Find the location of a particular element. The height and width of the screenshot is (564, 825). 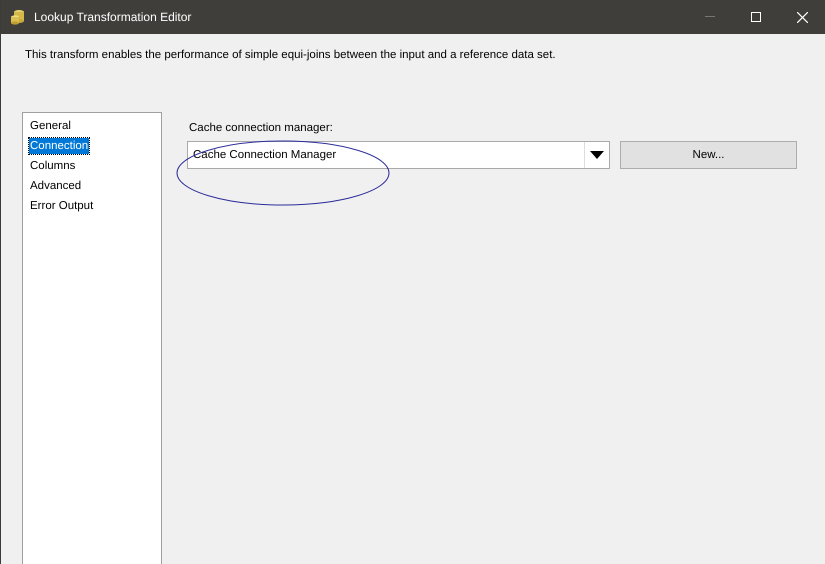

dropdown-arrow-icon is located at coordinates (597, 155).